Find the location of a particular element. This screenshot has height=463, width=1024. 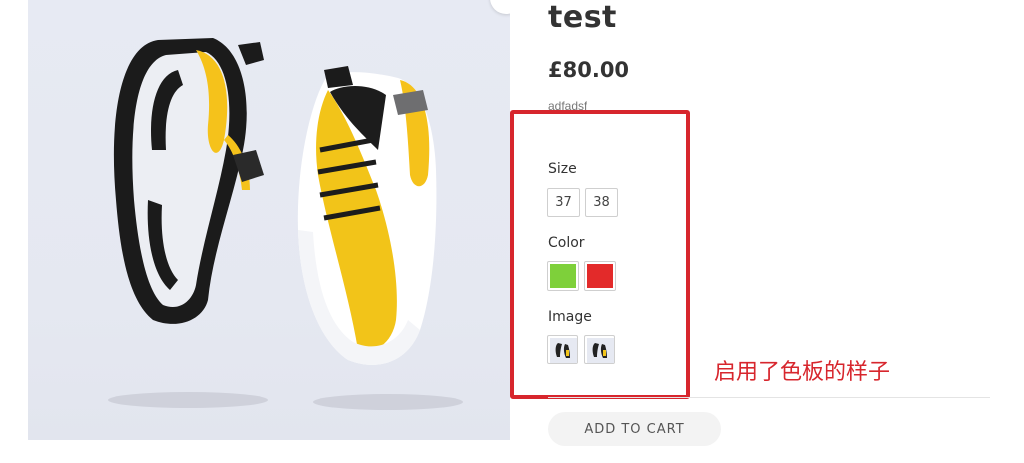

image-label: Image is located at coordinates (570, 317).